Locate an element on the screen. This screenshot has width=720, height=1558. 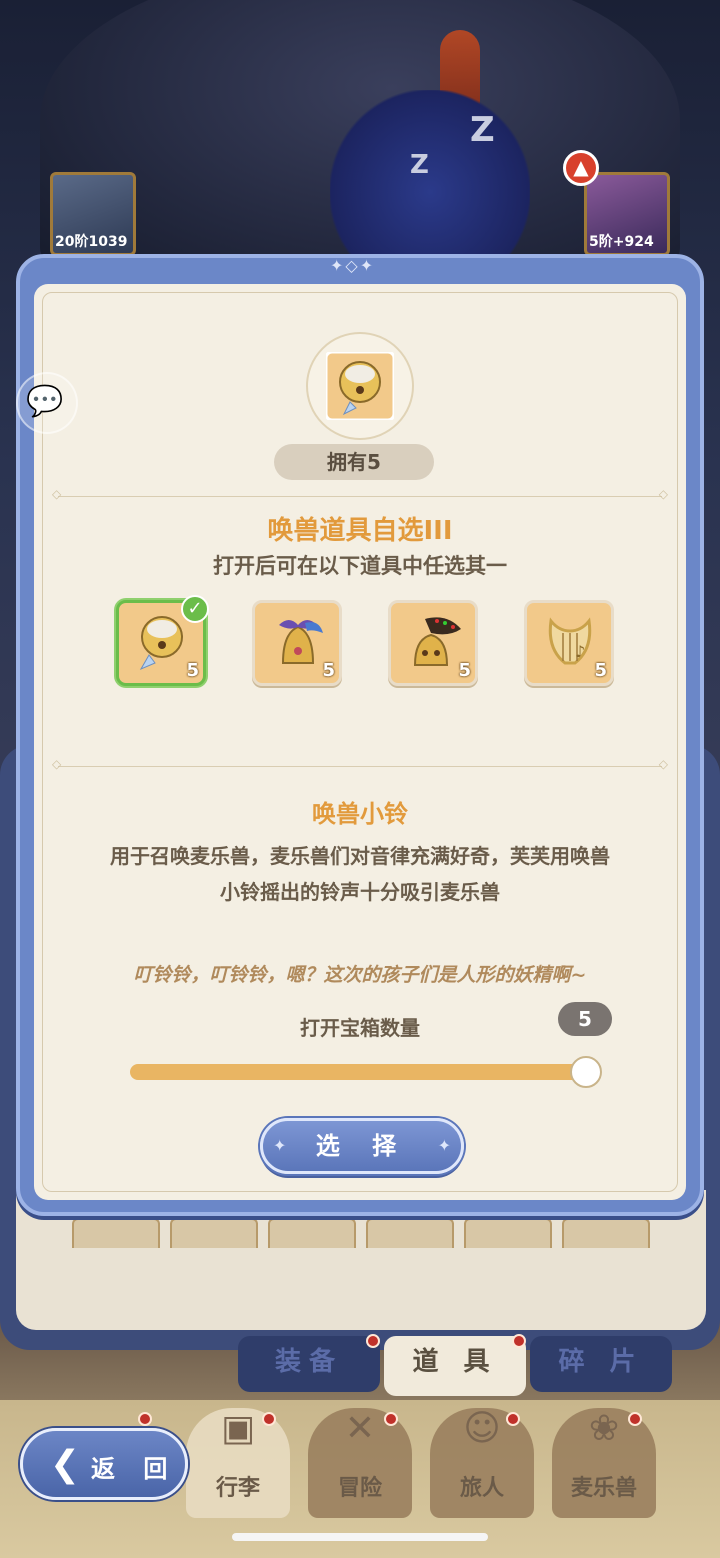
chat-icon: 💬 is located at coordinates (45, 401).